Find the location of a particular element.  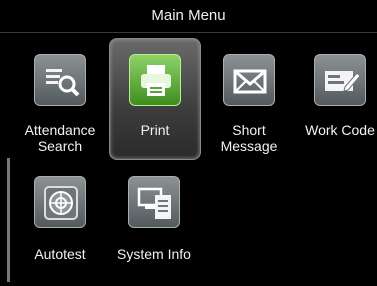

menu-item-label: Print is located at coordinates (155, 130).